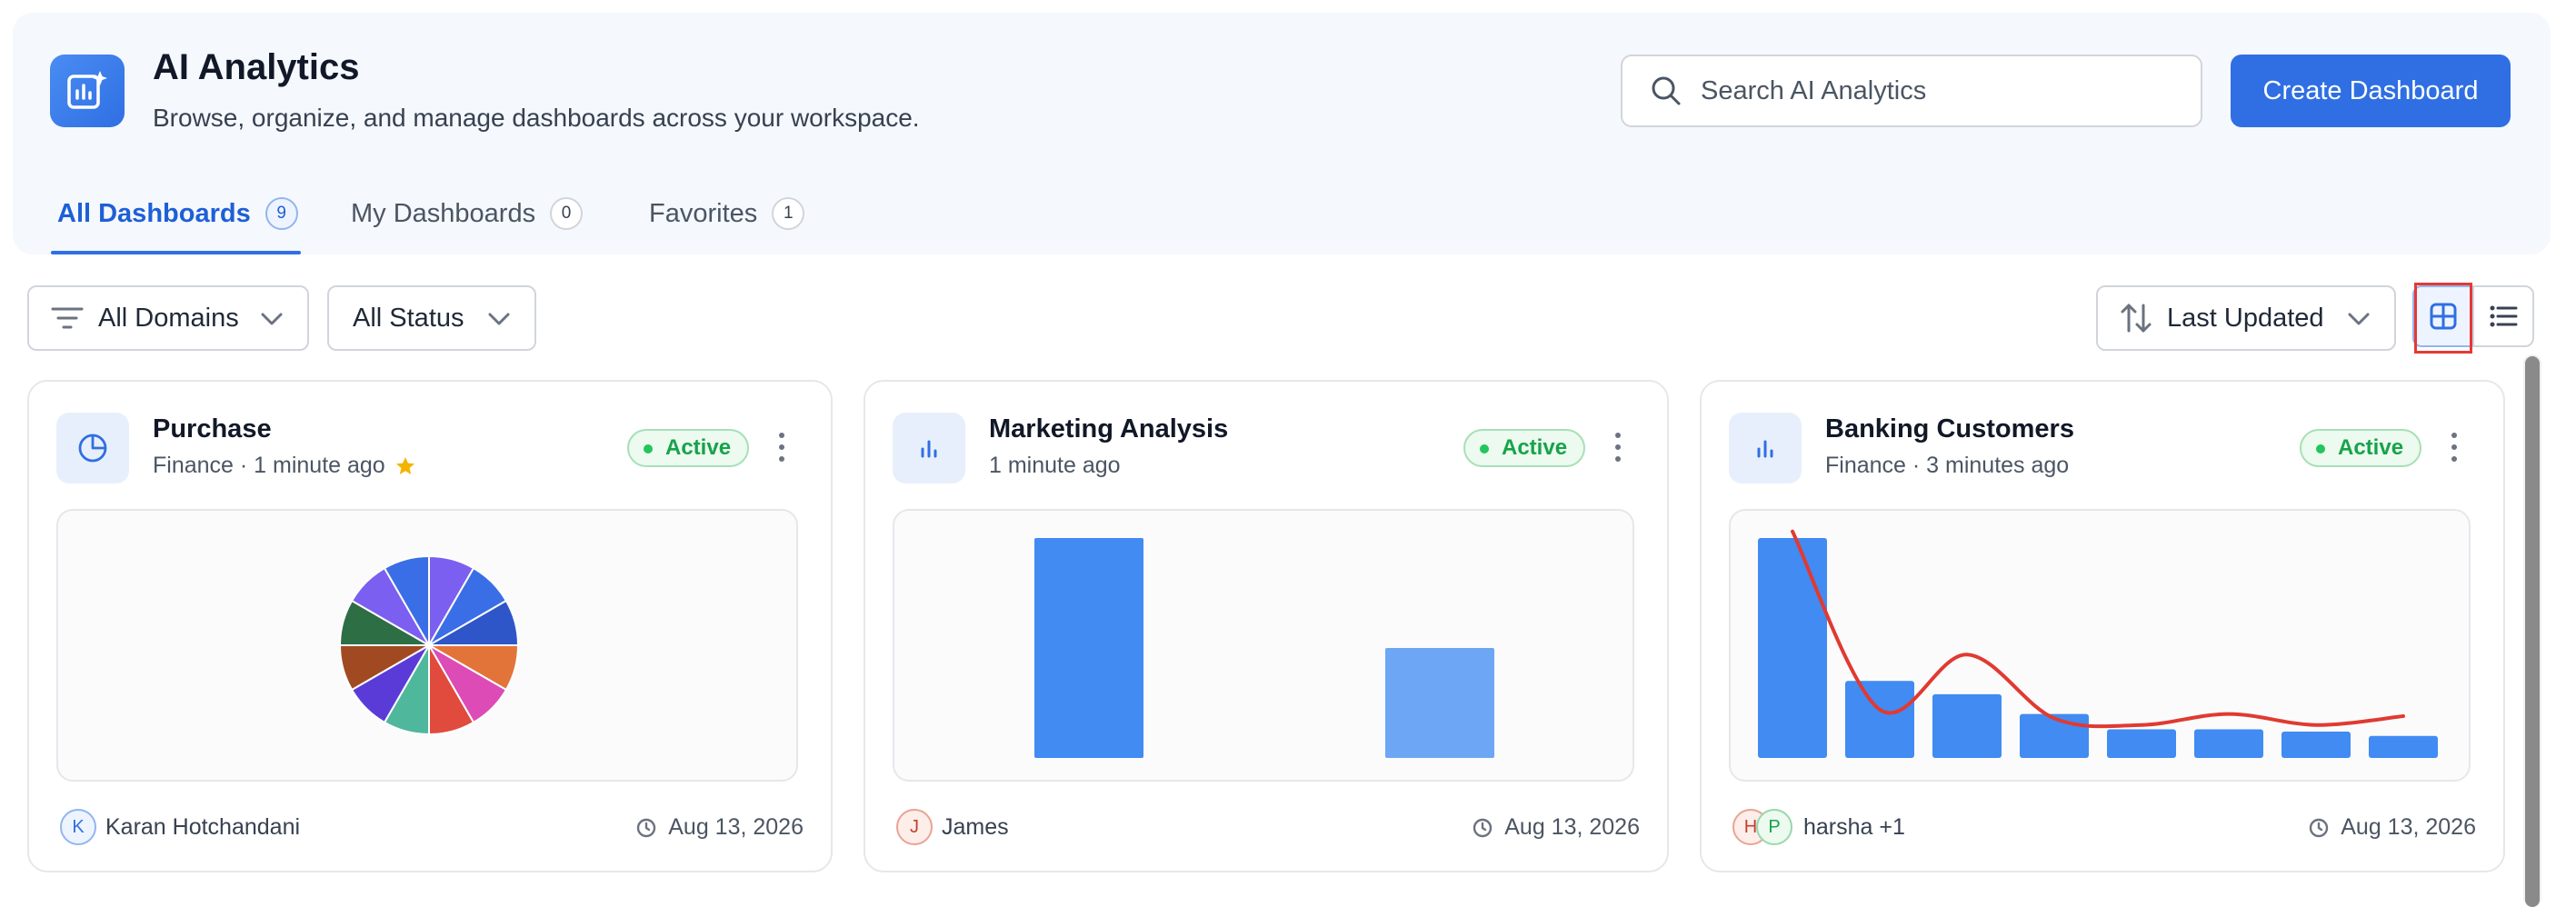 This screenshot has width=2576, height=907. I want to click on card-meta: 1 minute ago, so click(1055, 466).